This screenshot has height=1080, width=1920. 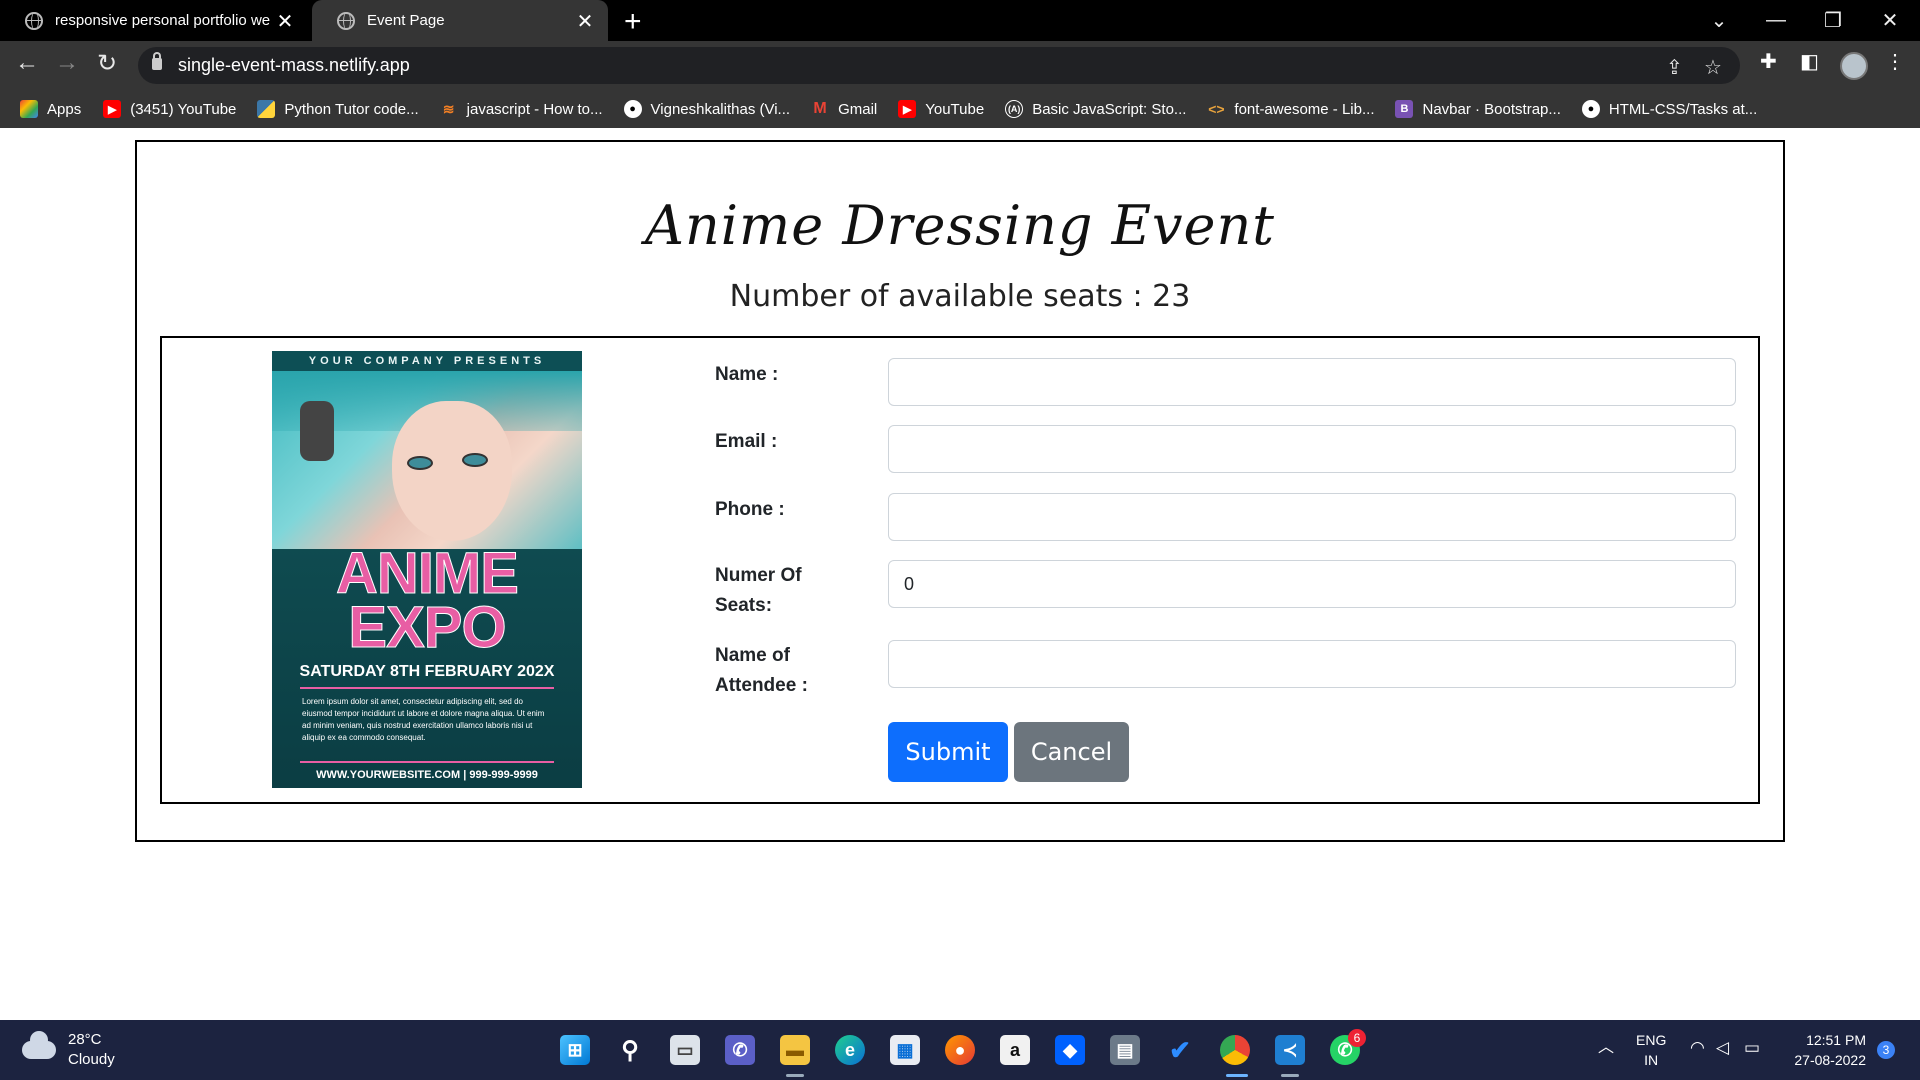 I want to click on microsoft-store-icon: ▦, so click(x=905, y=1050).